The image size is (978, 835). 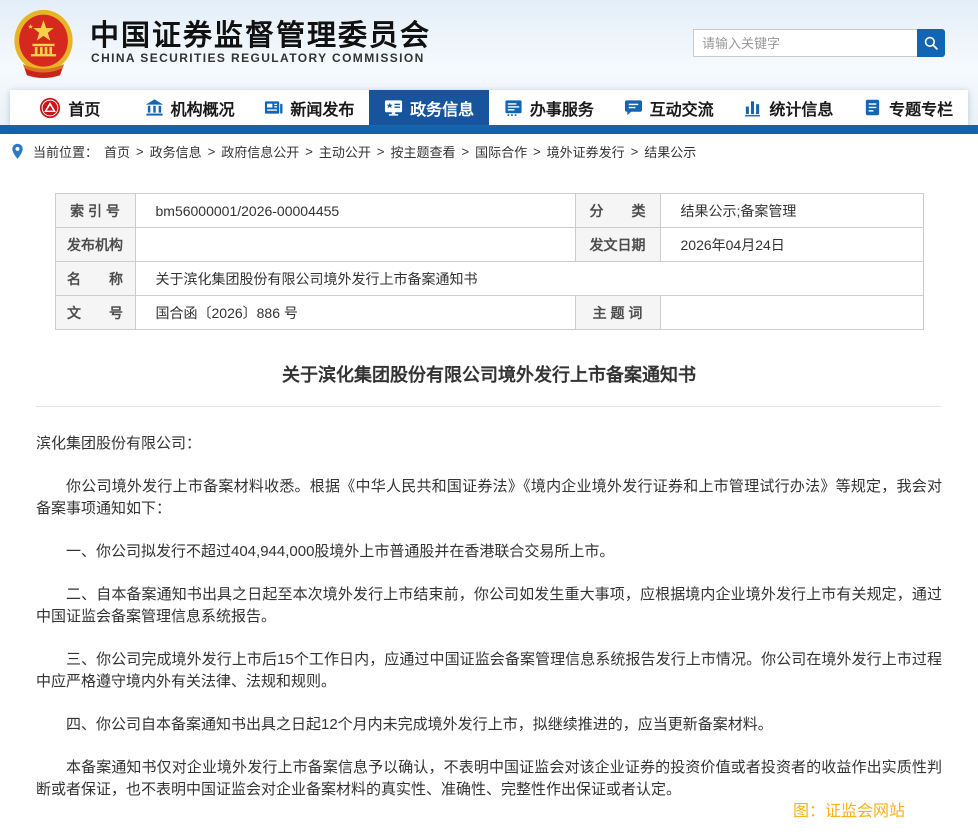 I want to click on nav-item-home: 首页, so click(x=70, y=107).